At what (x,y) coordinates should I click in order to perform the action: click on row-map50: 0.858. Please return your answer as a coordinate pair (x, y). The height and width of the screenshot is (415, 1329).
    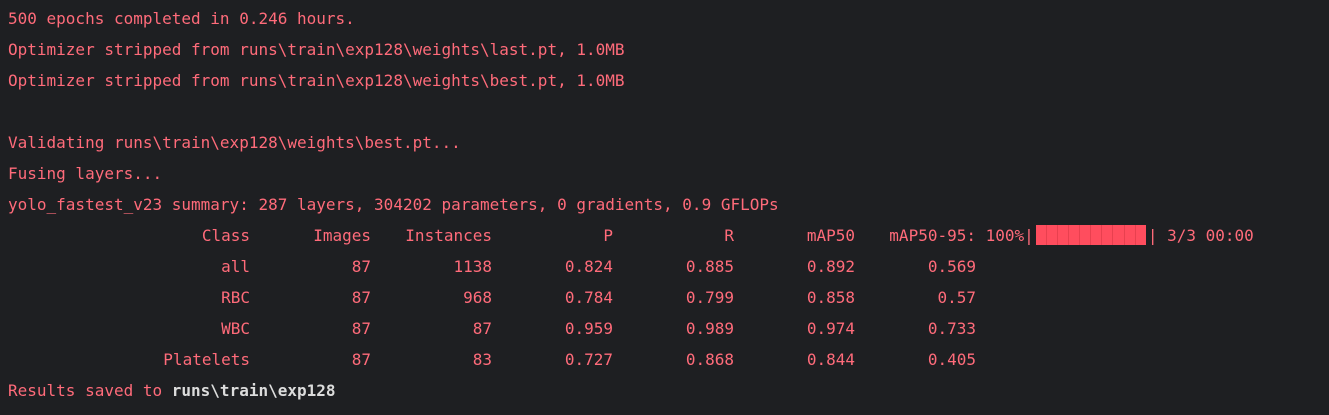
    Looking at the image, I should click on (830, 297).